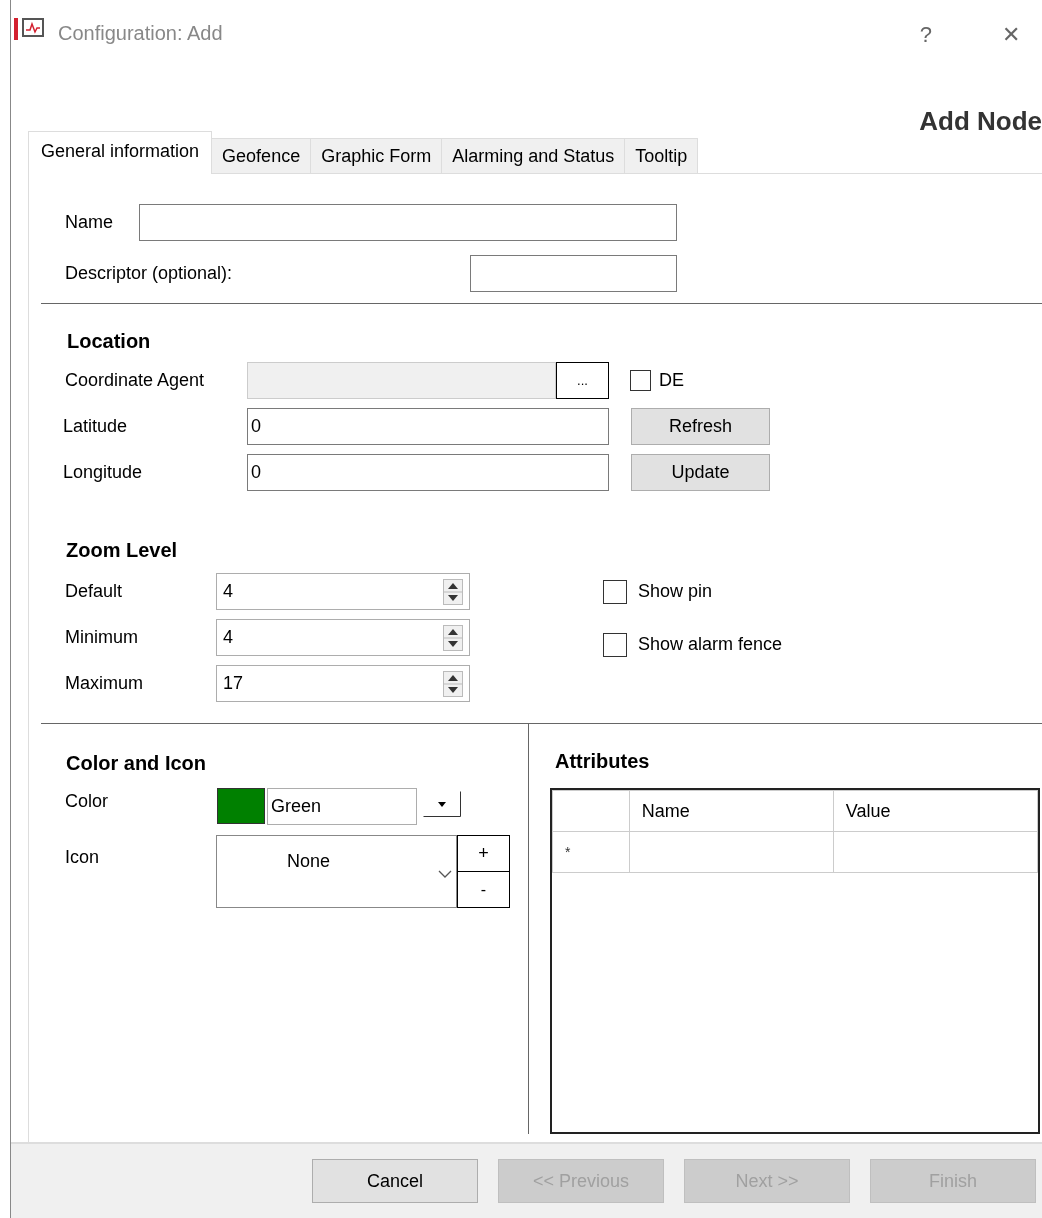  I want to click on row-marker: *, so click(591, 852).